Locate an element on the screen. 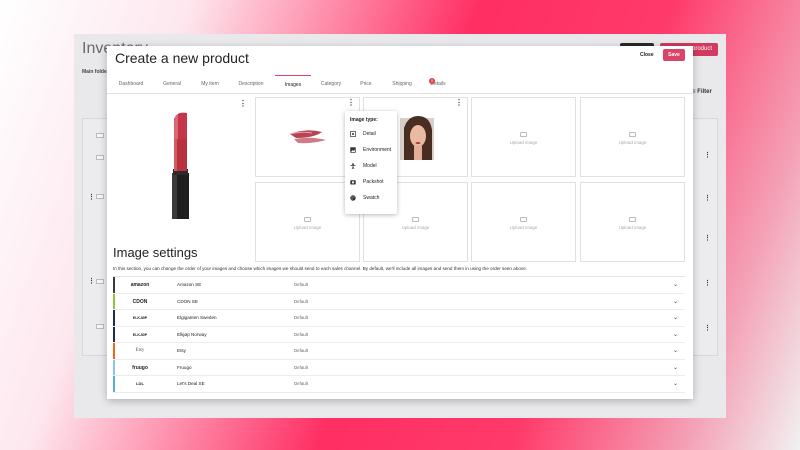 This screenshot has width=800, height=450. channel-row: LDL Let's Deal SE Default ⌄ is located at coordinates (399, 384).